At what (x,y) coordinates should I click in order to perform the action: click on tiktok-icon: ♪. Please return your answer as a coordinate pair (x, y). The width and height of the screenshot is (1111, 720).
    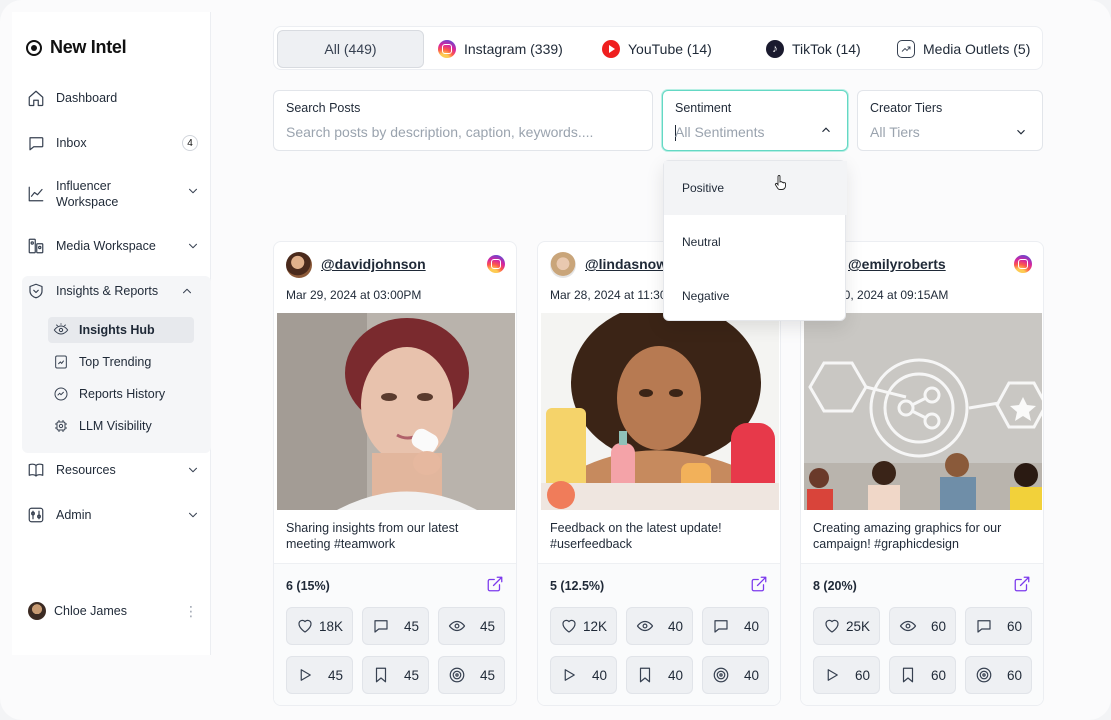
    Looking at the image, I should click on (775, 49).